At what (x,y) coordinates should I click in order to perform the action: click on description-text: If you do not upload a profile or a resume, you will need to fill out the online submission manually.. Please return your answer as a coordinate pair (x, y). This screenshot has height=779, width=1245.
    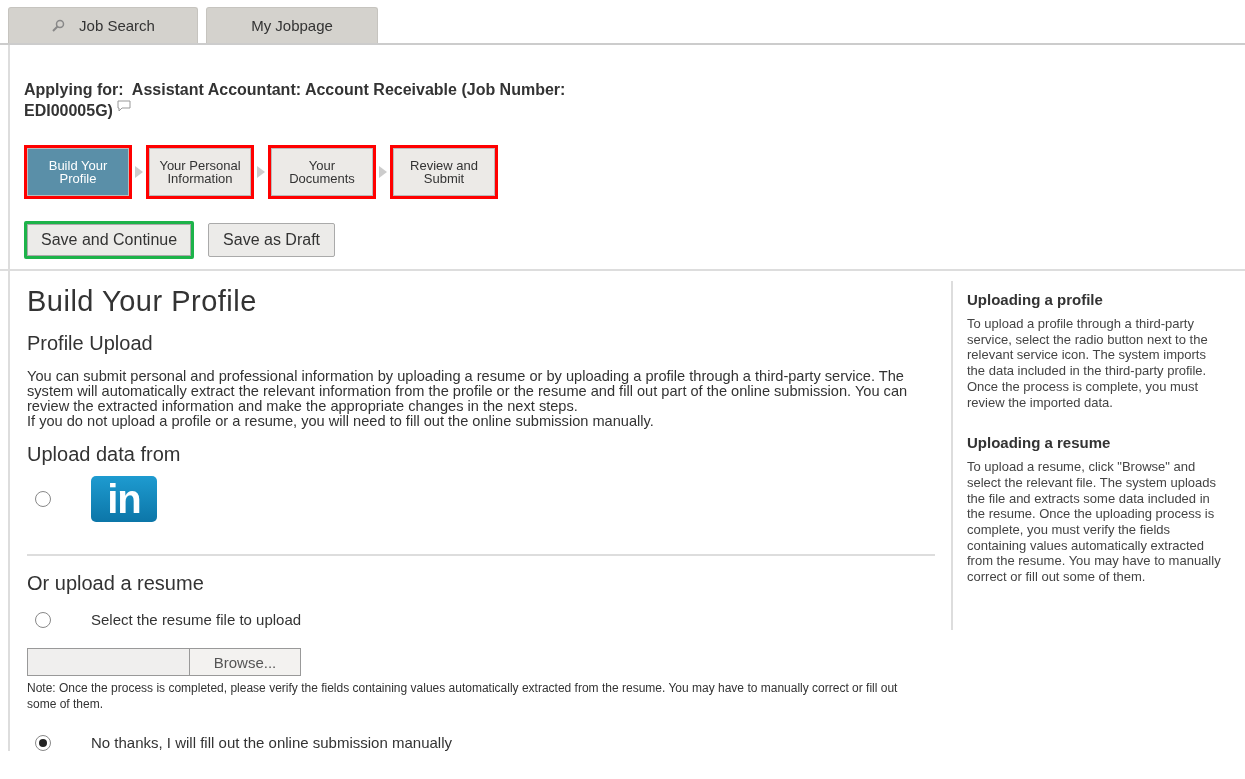
    Looking at the image, I should click on (341, 421).